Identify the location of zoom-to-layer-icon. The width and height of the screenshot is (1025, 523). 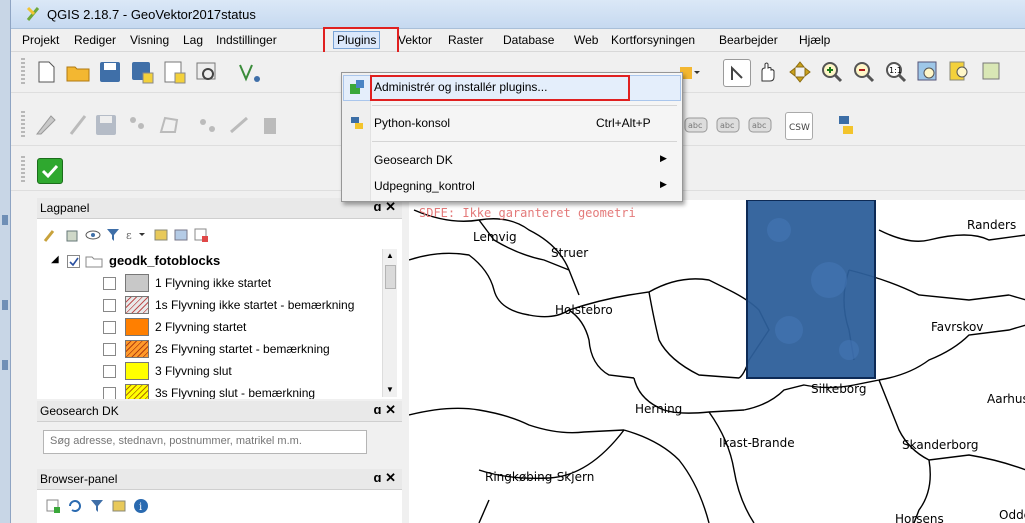
(960, 72).